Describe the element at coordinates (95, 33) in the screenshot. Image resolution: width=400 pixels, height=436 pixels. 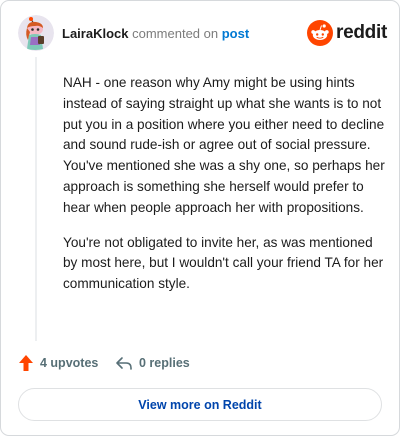
I see `username-link: LairaKlock` at that location.